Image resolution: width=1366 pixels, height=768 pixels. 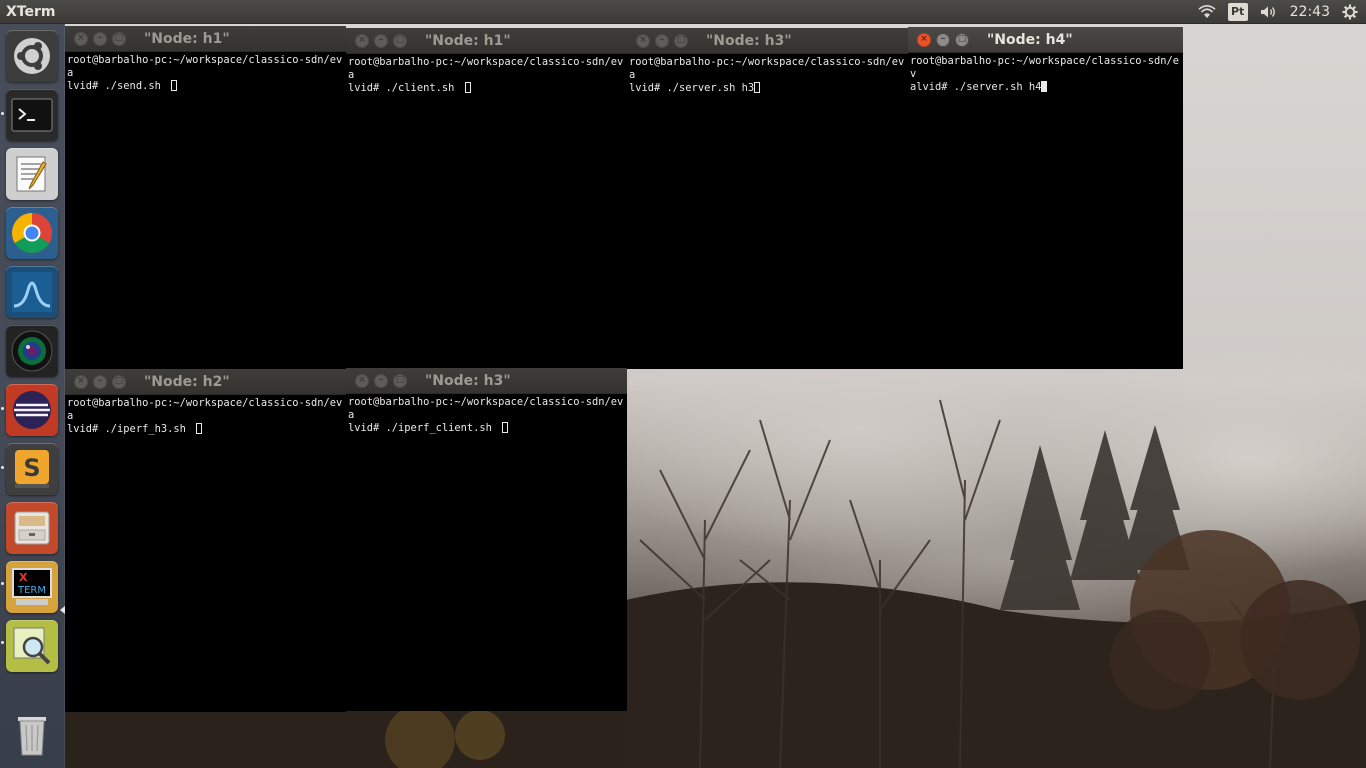 What do you see at coordinates (1350, 12) in the screenshot?
I see `settings-gear-icon` at bounding box center [1350, 12].